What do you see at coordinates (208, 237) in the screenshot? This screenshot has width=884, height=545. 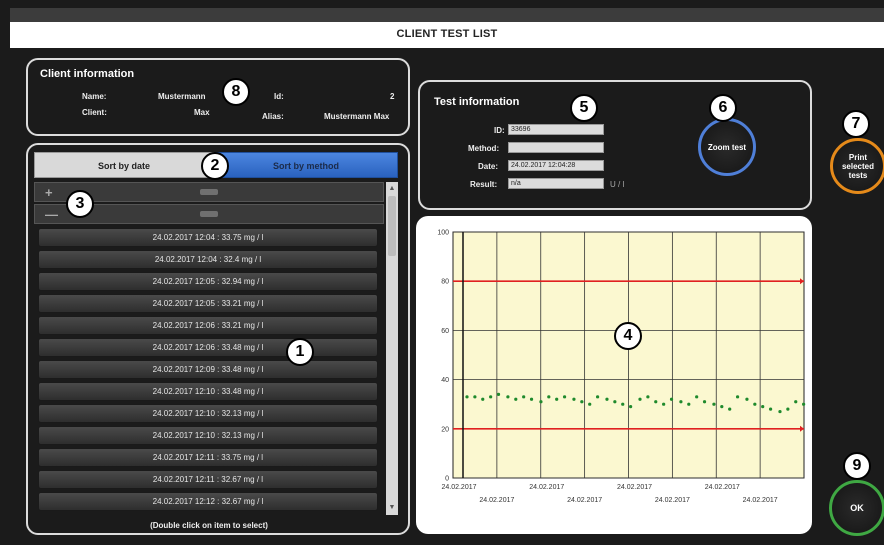 I see `test-list-item: 24.02.2017 12:04 : 33.75 mg / l` at bounding box center [208, 237].